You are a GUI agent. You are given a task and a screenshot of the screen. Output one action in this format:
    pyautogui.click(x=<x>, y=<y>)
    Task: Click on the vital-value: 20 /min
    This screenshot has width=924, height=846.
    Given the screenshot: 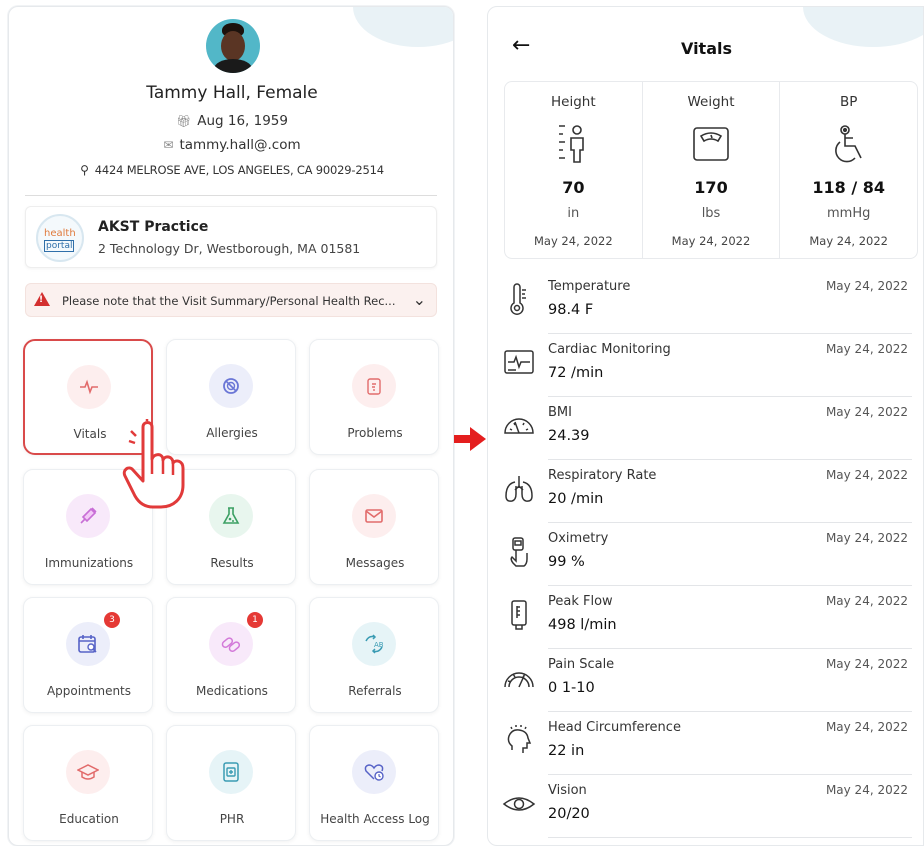 What is the action you would take?
    pyautogui.click(x=576, y=499)
    